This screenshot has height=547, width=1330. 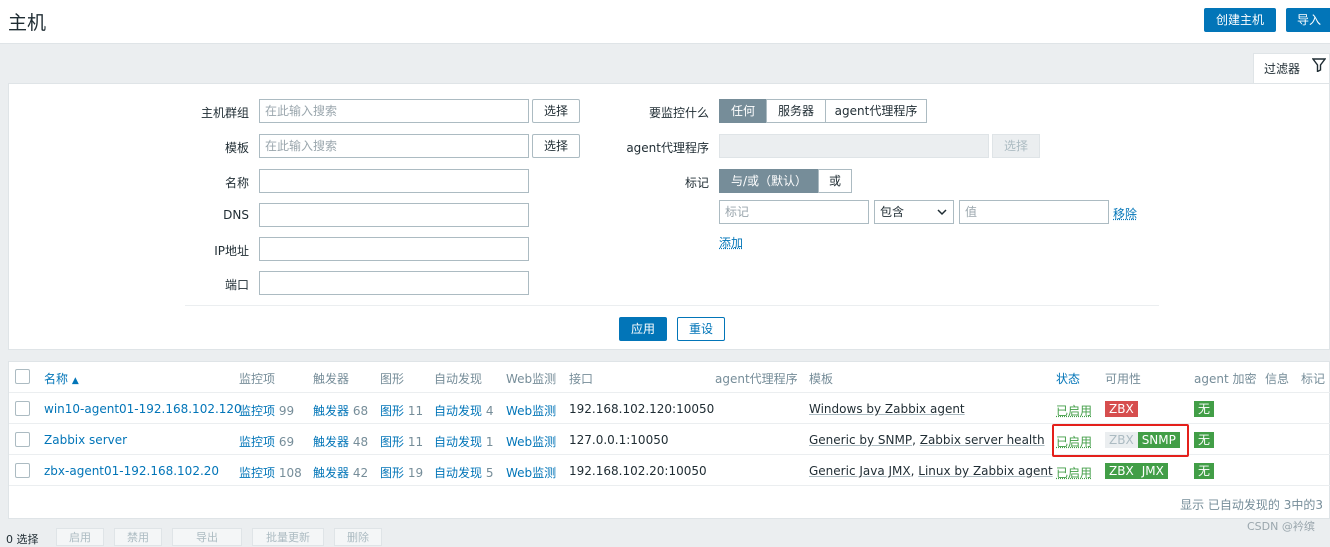 What do you see at coordinates (769, 181) in the screenshot?
I see `tags-mode-and-or: 与/或（默认）` at bounding box center [769, 181].